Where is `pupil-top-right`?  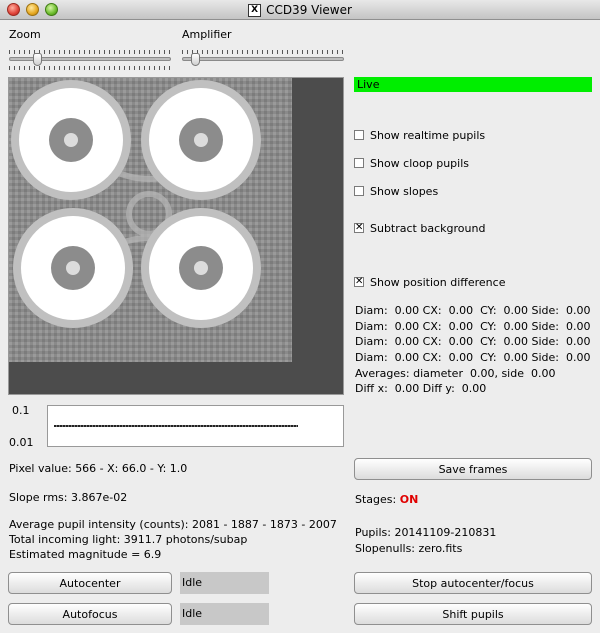 pupil-top-right is located at coordinates (201, 140).